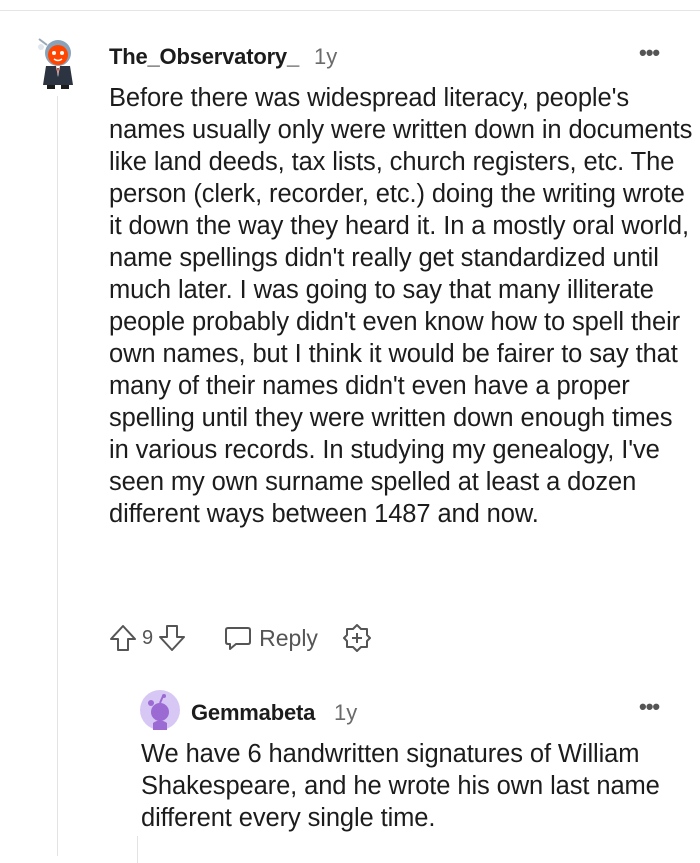  I want to click on reply-button: Reply, so click(270, 638).